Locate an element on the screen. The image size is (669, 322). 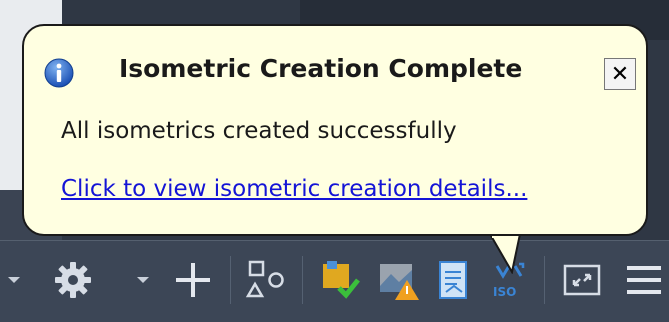
document-icon is located at coordinates (454, 280).